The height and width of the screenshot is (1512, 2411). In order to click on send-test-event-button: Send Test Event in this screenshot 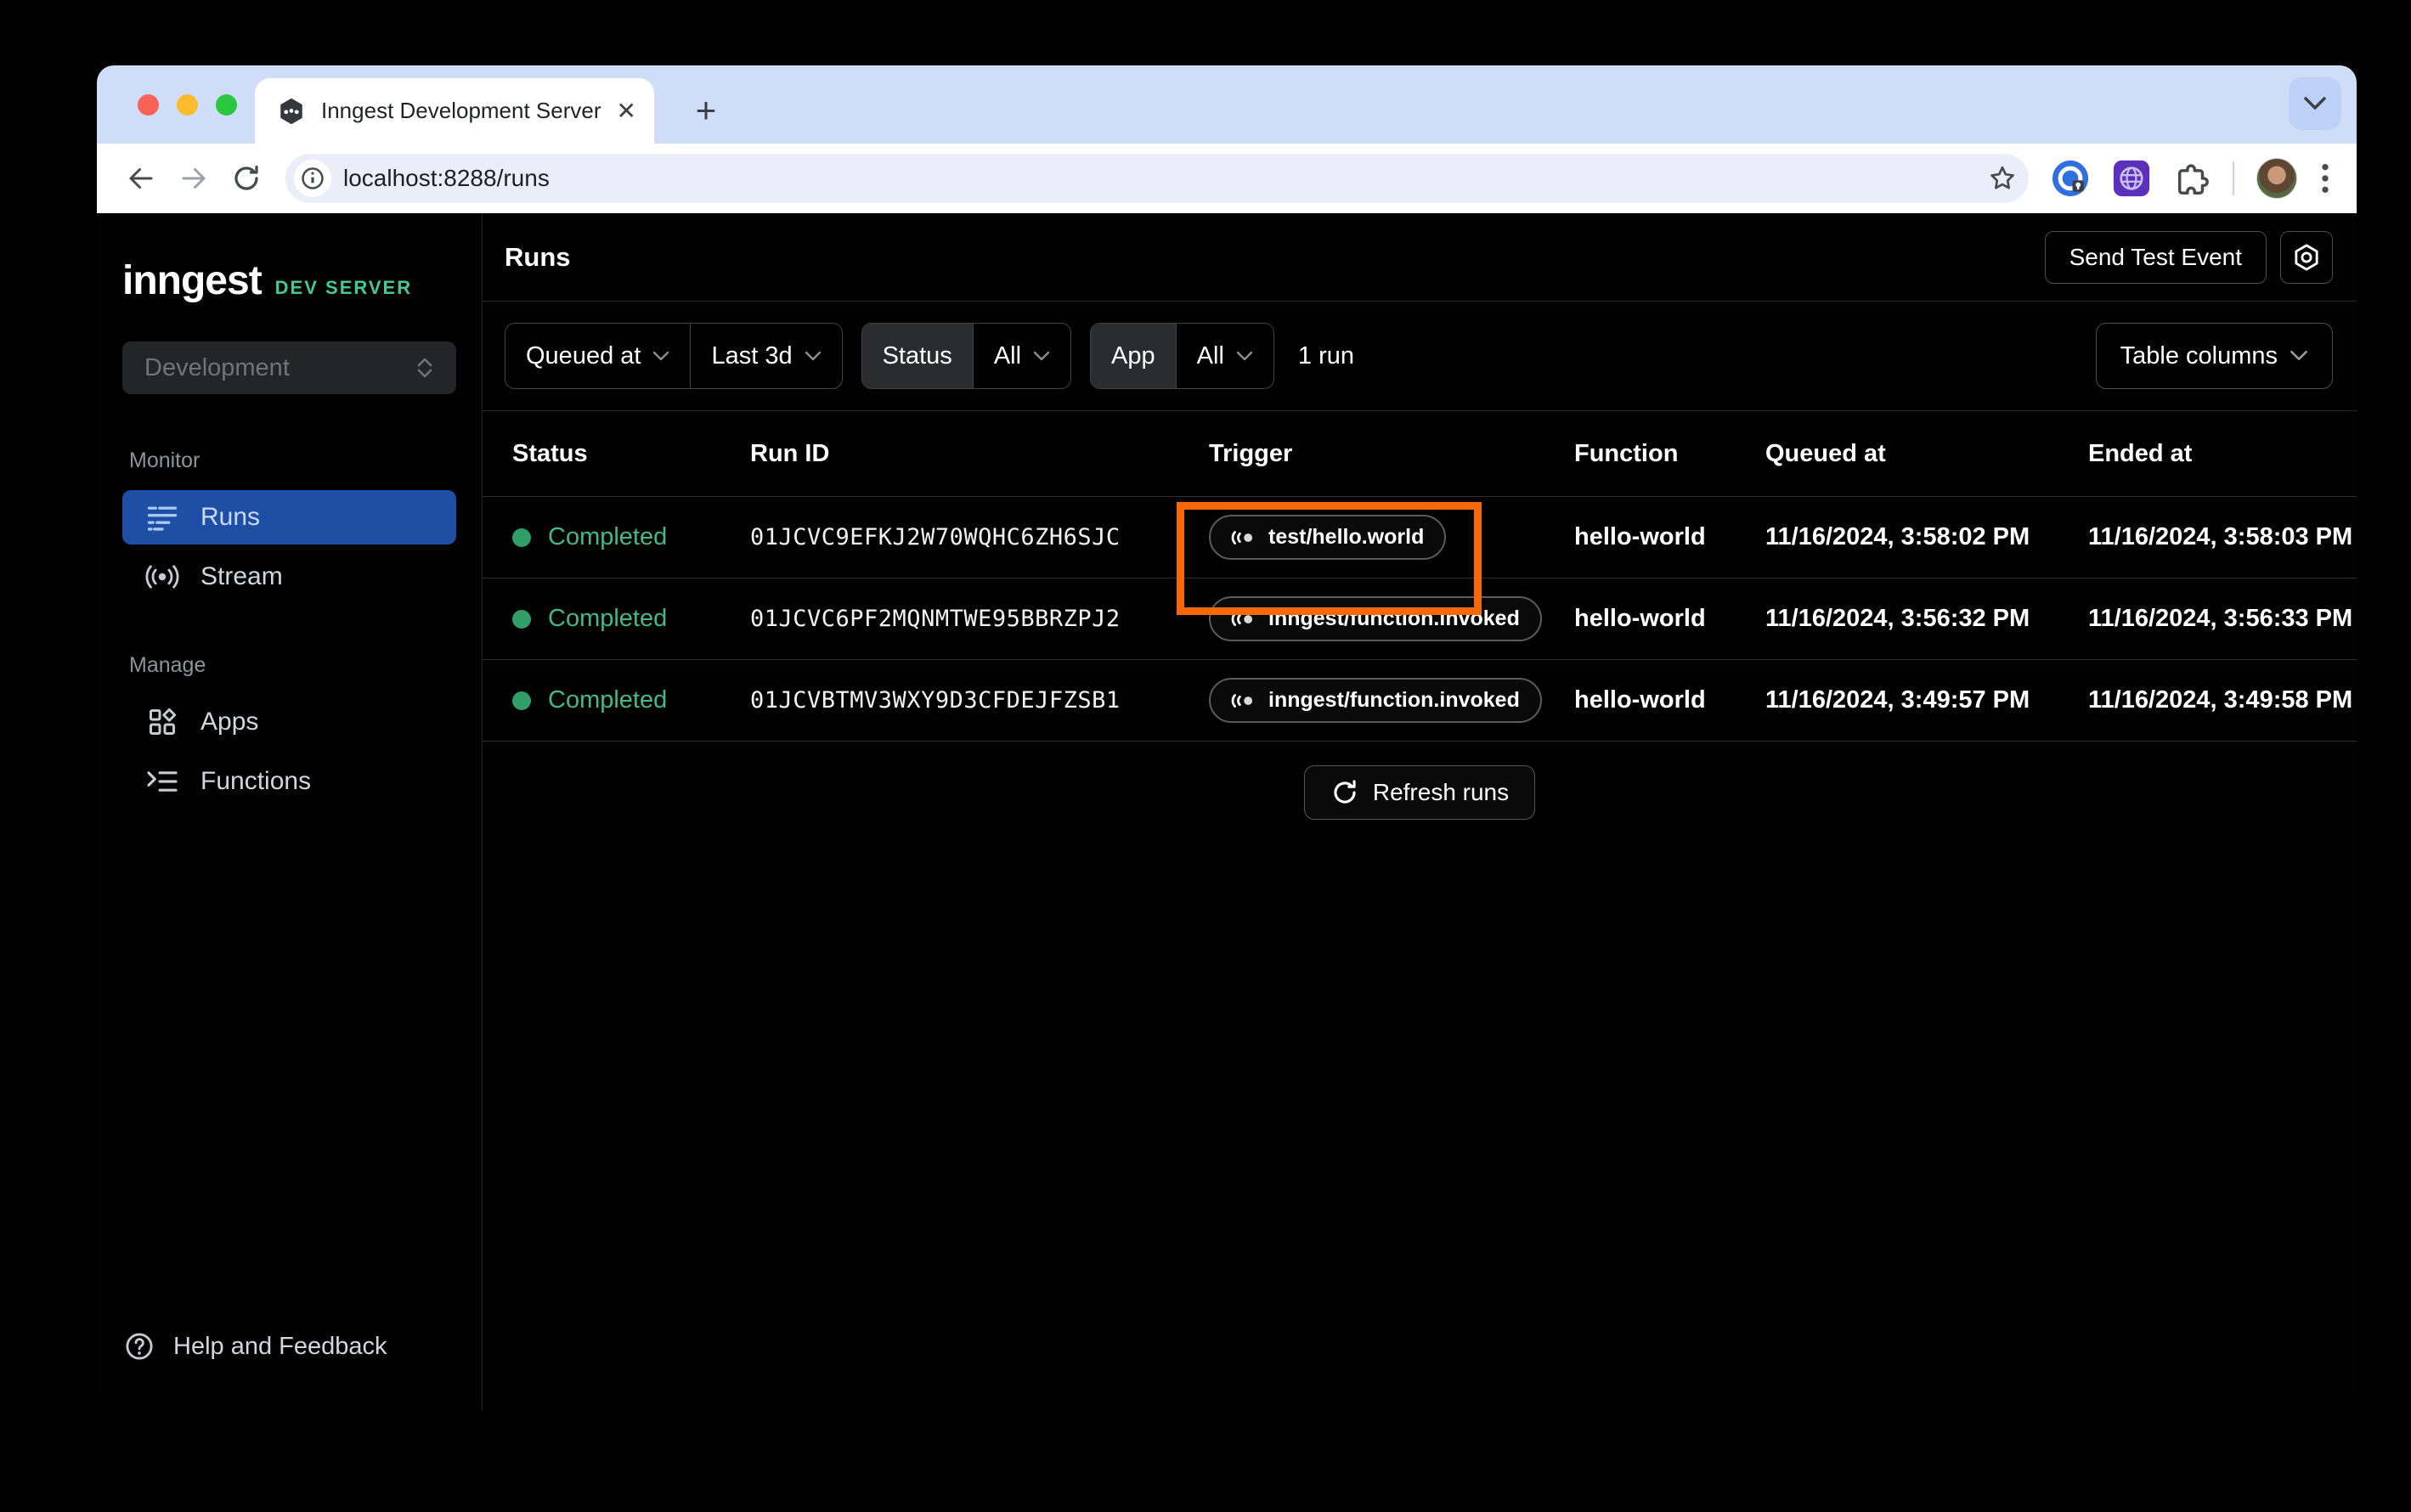, I will do `click(2155, 257)`.